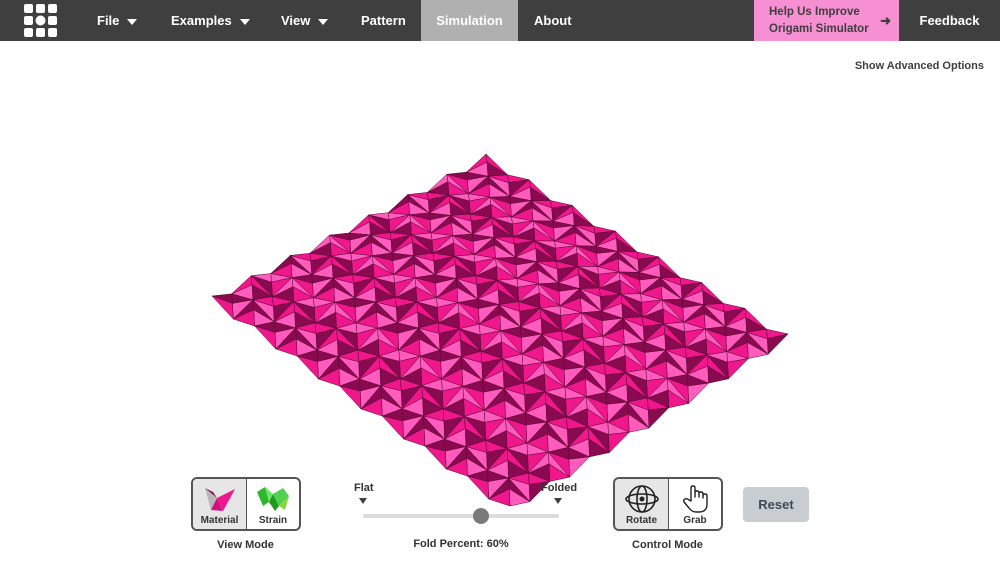  Describe the element at coordinates (108, 20) in the screenshot. I see `menu-file-label: File` at that location.